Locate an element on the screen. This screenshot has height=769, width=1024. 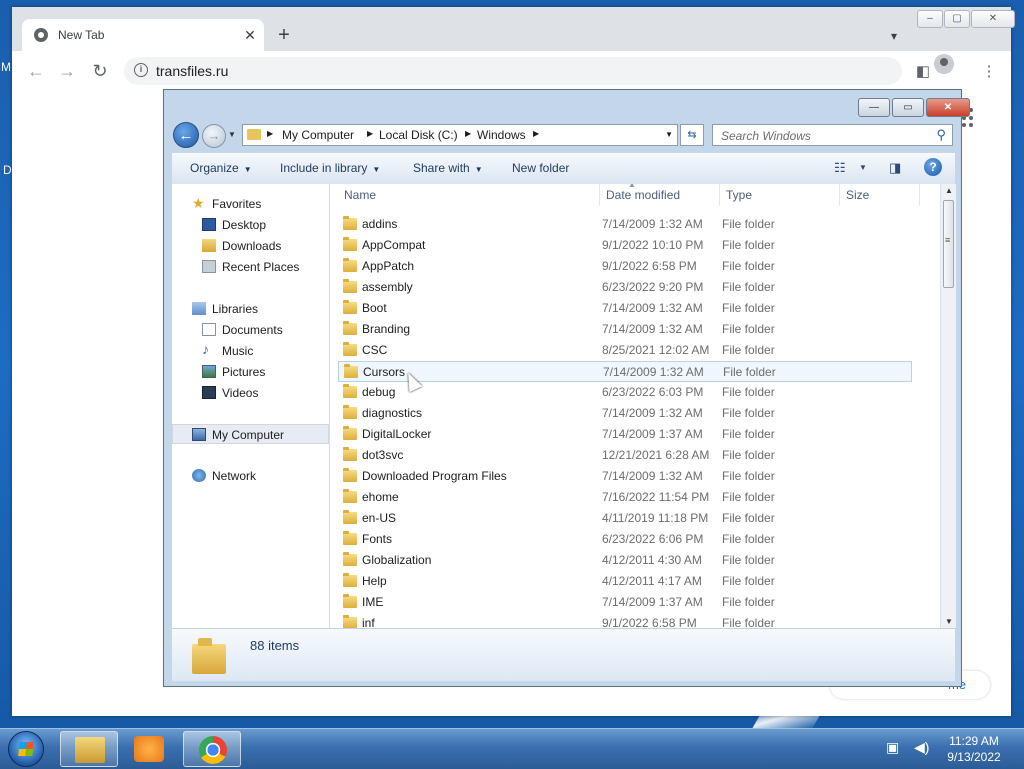
scroll-down-icon: ▼ is located at coordinates (949, 621).